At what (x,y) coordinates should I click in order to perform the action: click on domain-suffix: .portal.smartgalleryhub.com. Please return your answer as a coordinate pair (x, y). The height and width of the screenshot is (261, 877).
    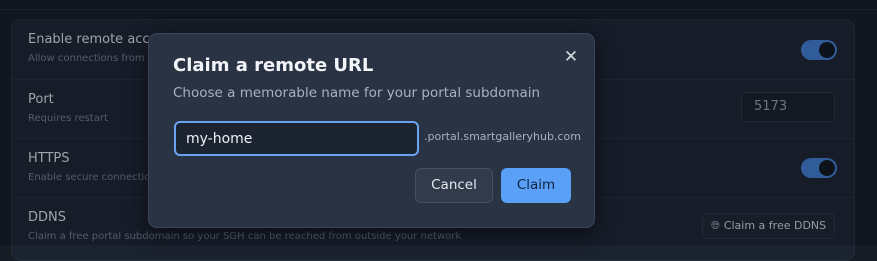
    Looking at the image, I should click on (502, 136).